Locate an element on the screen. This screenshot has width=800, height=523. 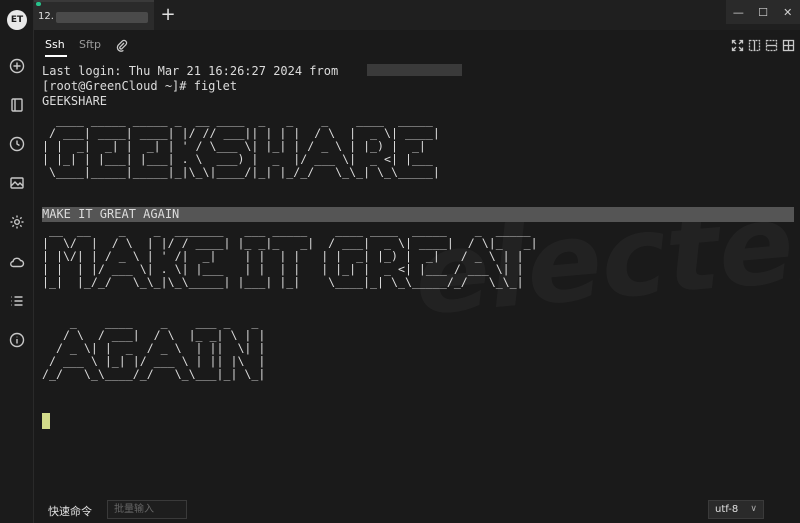
session-tab: 12. is located at coordinates (94, 15).